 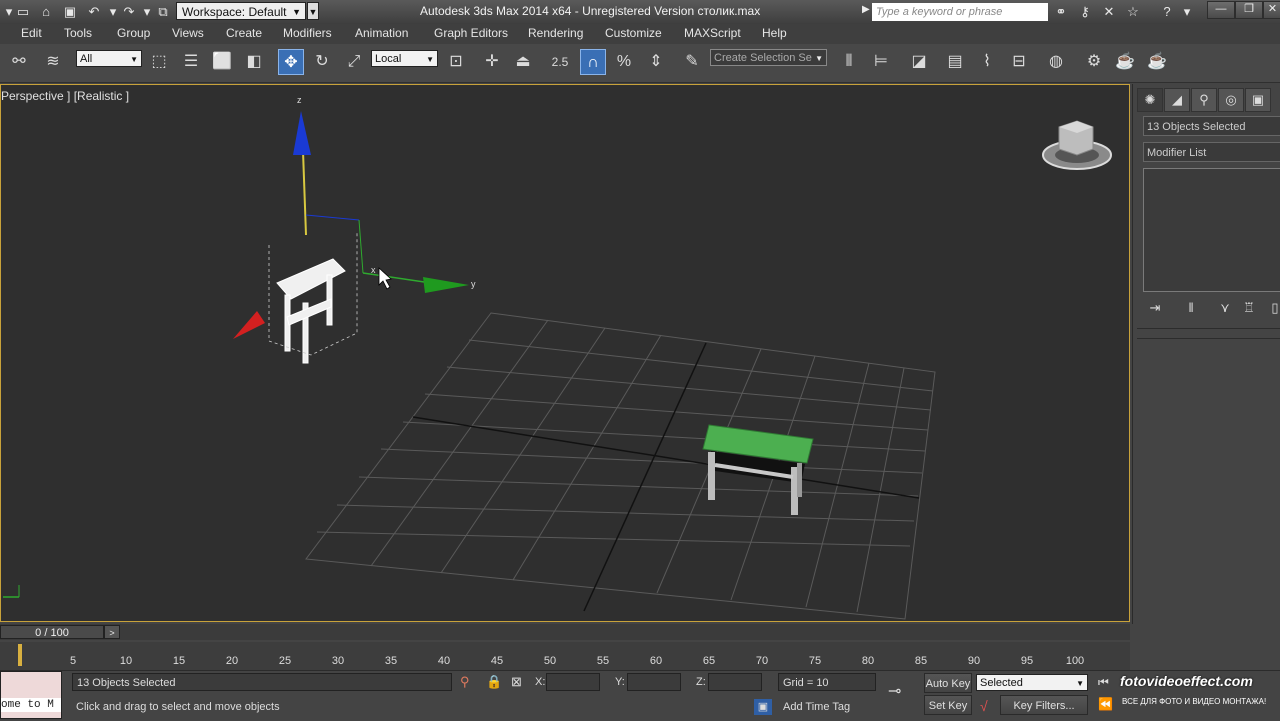 I want to click on layer-manager-icon: ◪, so click(x=919, y=62).